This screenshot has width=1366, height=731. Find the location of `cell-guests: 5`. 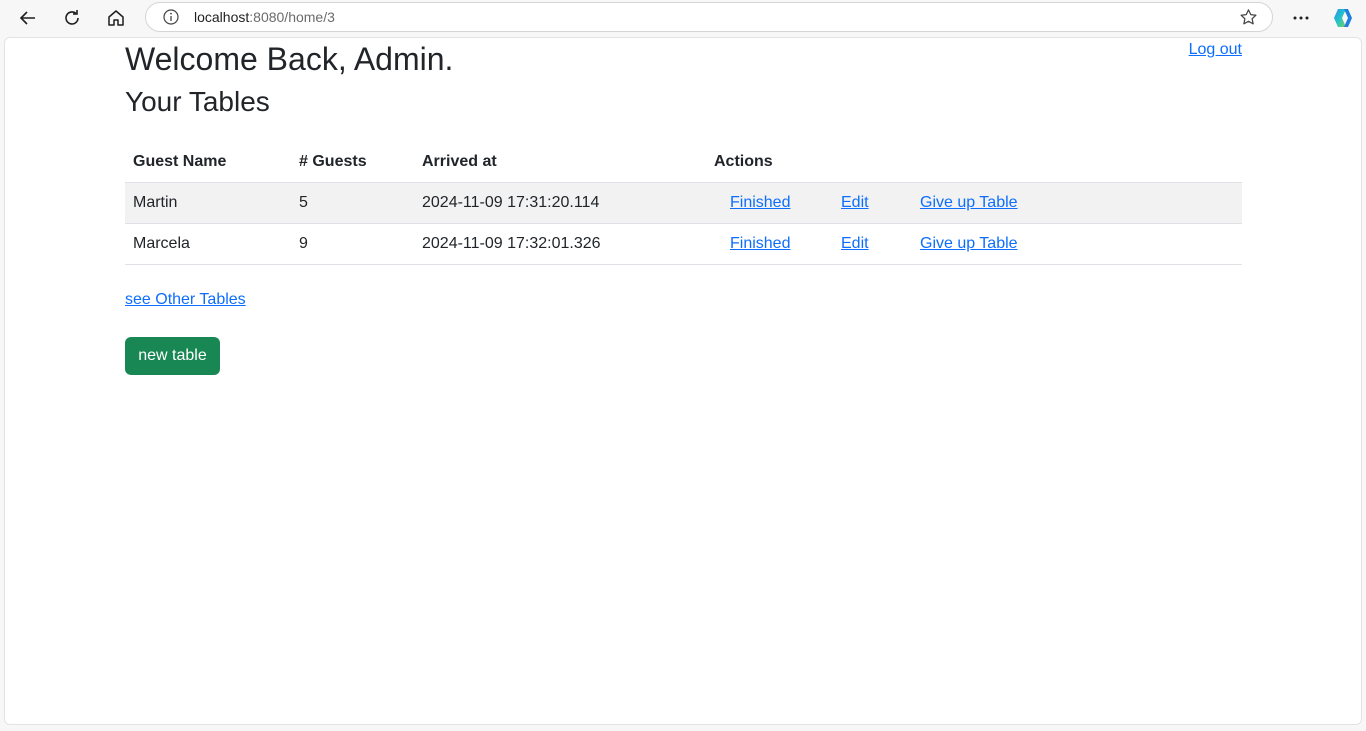

cell-guests: 5 is located at coordinates (352, 203).